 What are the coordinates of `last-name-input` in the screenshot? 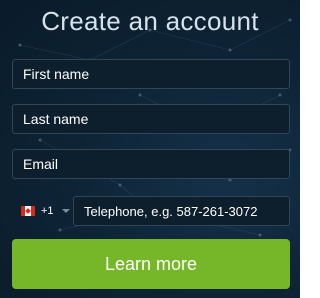 It's located at (151, 119).